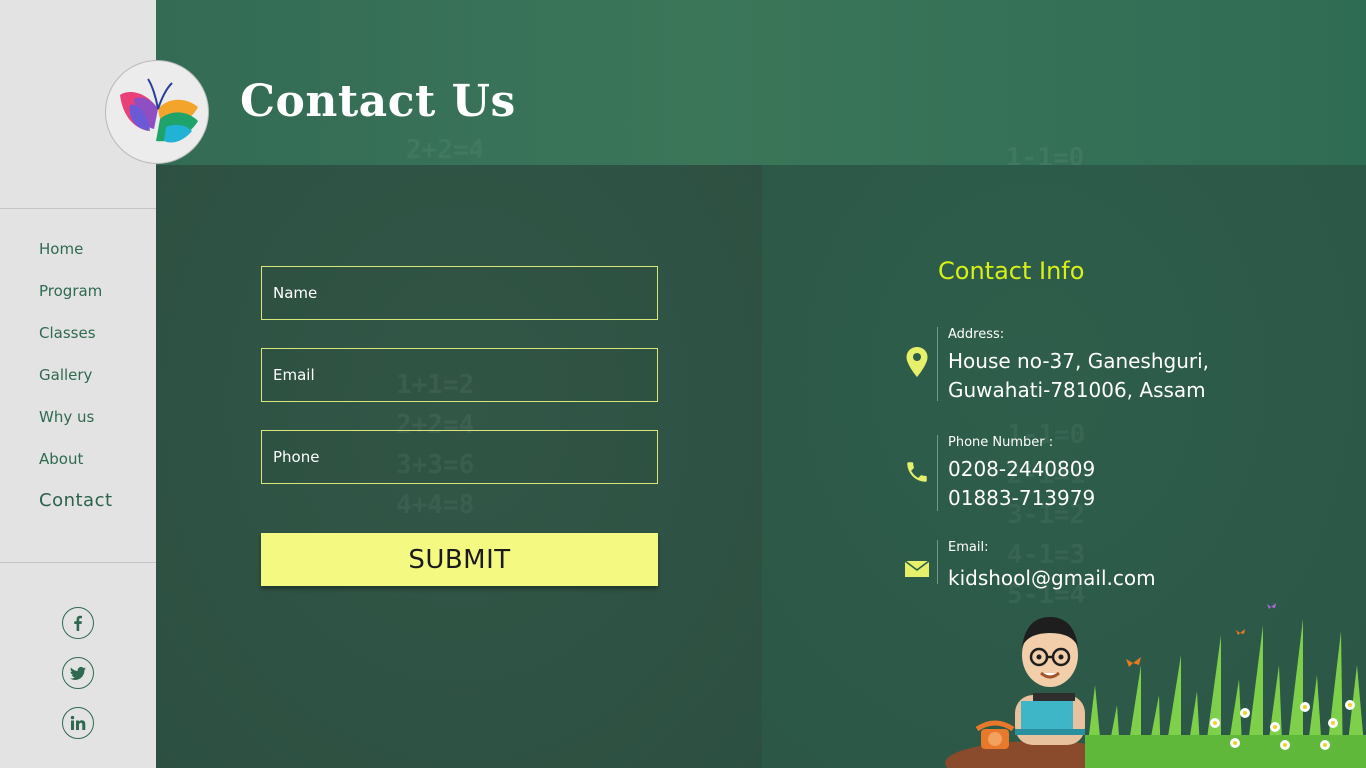  I want to click on nav-item-classes: Classes, so click(76, 341).